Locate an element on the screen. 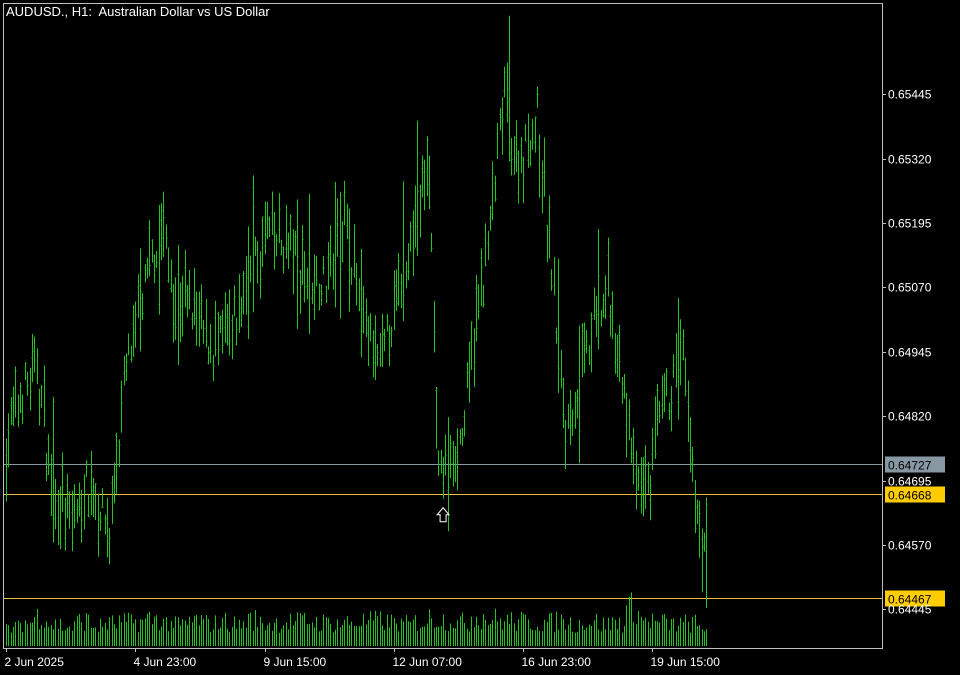  y-tick-label: 0.65320 is located at coordinates (910, 160).